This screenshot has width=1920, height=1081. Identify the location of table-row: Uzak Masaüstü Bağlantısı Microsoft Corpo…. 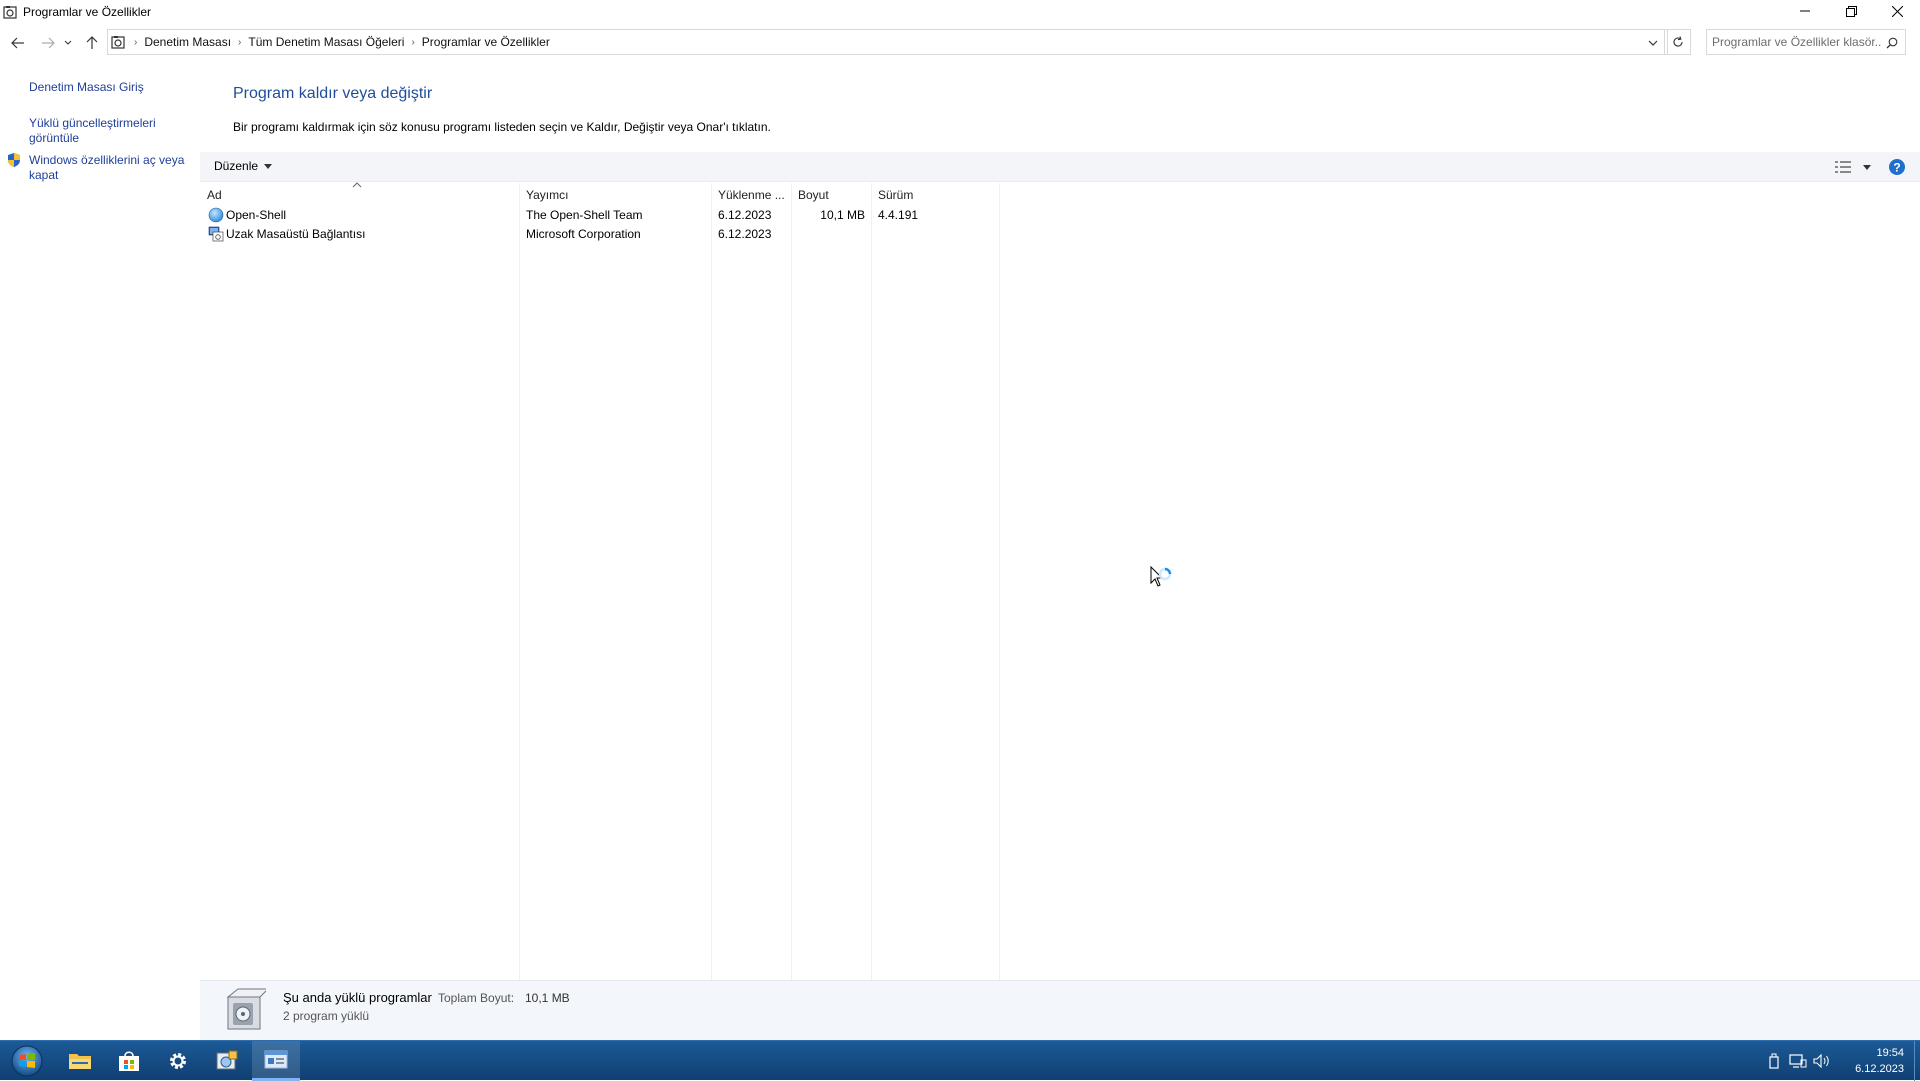
(600, 234).